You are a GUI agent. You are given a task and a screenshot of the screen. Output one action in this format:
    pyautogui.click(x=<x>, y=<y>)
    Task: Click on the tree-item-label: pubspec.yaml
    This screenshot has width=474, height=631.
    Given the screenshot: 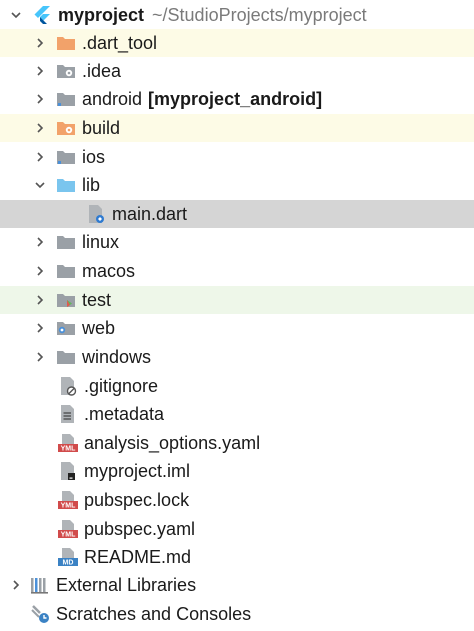 What is the action you would take?
    pyautogui.click(x=140, y=528)
    